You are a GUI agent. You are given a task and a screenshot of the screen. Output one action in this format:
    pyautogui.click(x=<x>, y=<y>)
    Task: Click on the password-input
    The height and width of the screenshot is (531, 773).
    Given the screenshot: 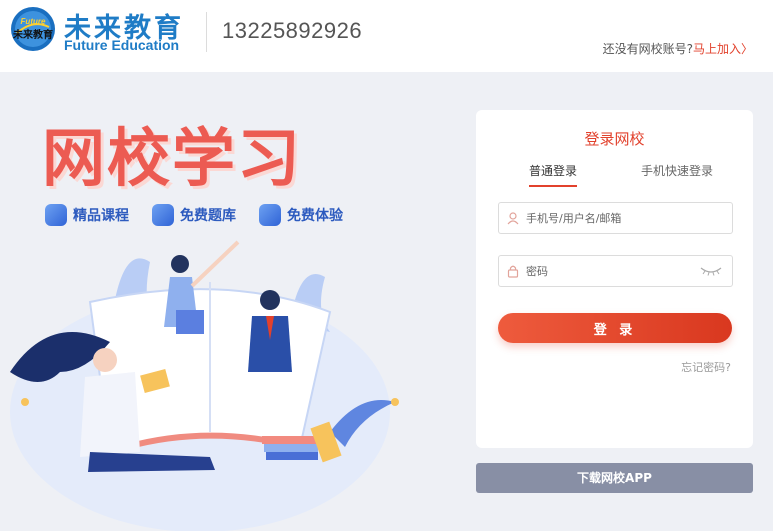 What is the action you would take?
    pyautogui.click(x=611, y=271)
    